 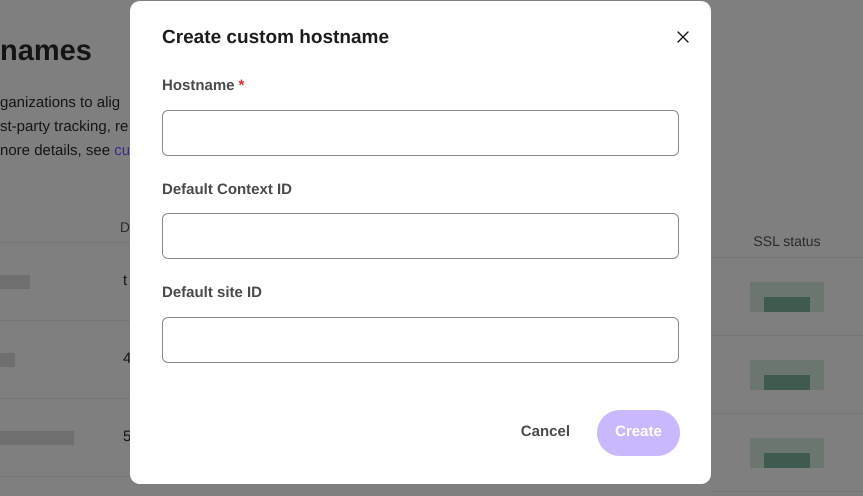 I want to click on column-header: D, so click(x=125, y=227).